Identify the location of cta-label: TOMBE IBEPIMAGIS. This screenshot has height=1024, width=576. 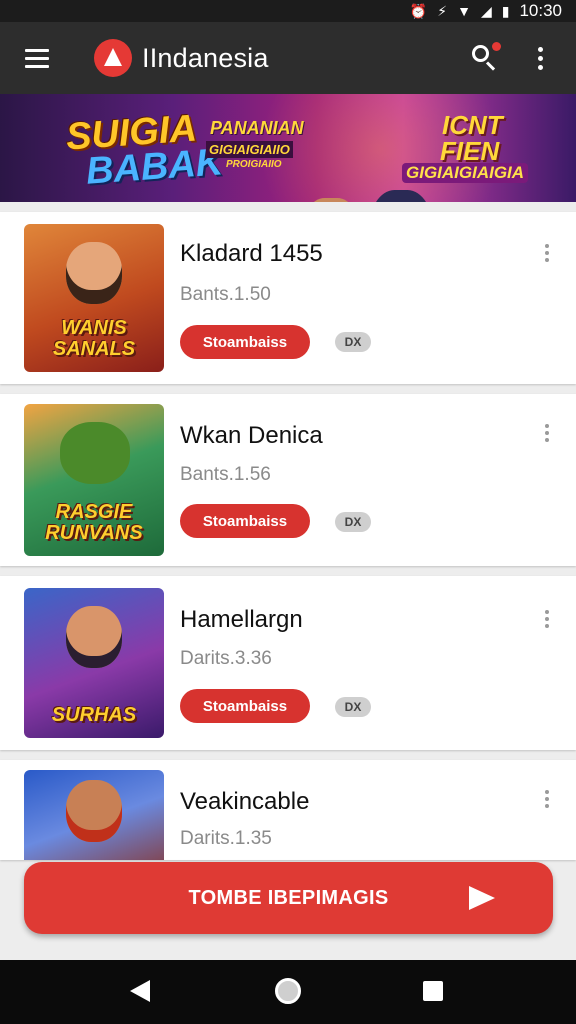
(288, 897).